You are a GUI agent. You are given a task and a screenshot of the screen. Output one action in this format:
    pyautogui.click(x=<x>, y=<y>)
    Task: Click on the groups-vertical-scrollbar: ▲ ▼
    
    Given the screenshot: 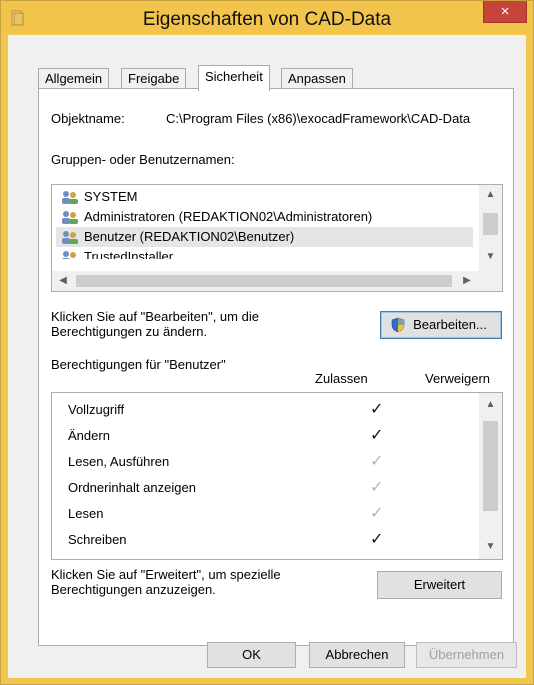 What is the action you would take?
    pyautogui.click(x=490, y=228)
    